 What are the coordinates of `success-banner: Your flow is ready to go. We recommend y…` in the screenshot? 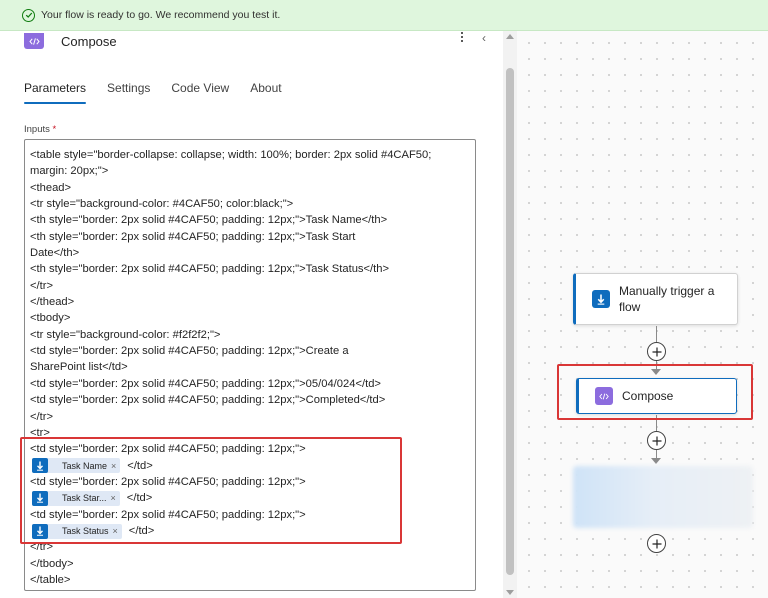 It's located at (384, 15).